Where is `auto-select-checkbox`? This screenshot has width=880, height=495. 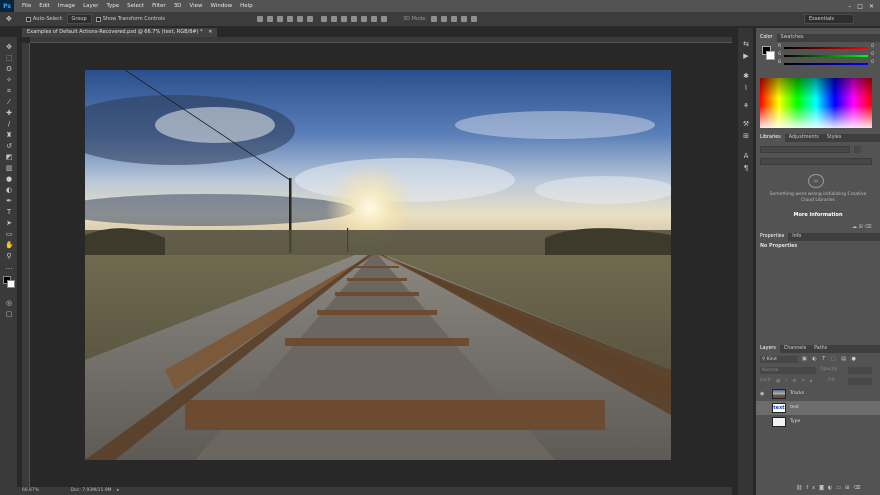 auto-select-checkbox is located at coordinates (28, 19).